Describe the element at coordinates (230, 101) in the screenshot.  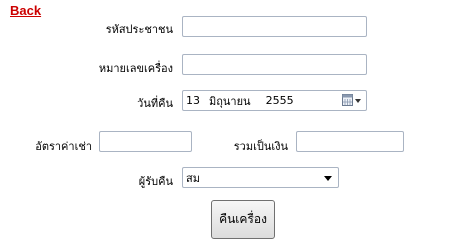
I see `return-date-month: มิถุนายน` at that location.